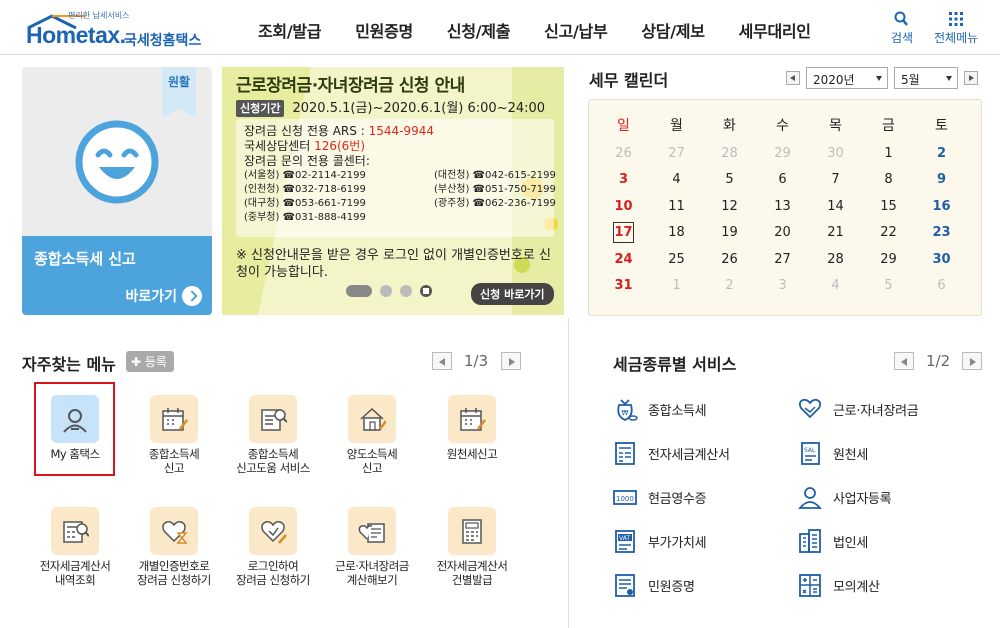 This screenshot has height=628, width=1000. Describe the element at coordinates (904, 361) in the screenshot. I see `services-prev-button` at that location.